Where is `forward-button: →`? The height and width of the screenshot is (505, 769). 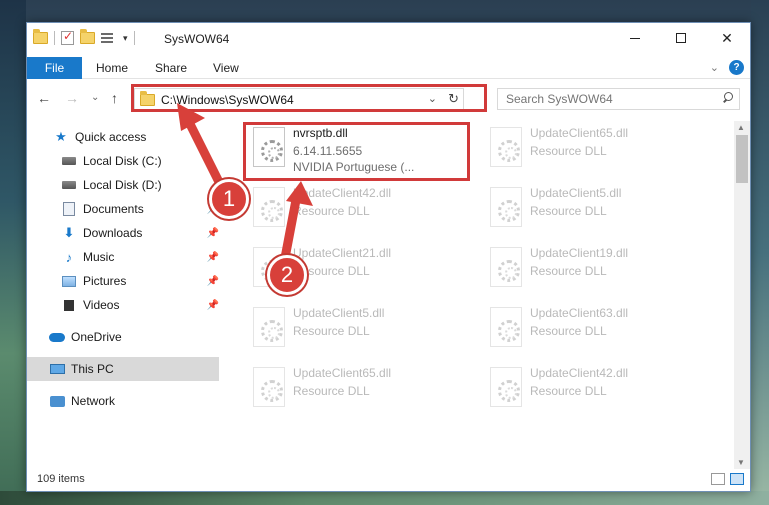 forward-button: → is located at coordinates (72, 98).